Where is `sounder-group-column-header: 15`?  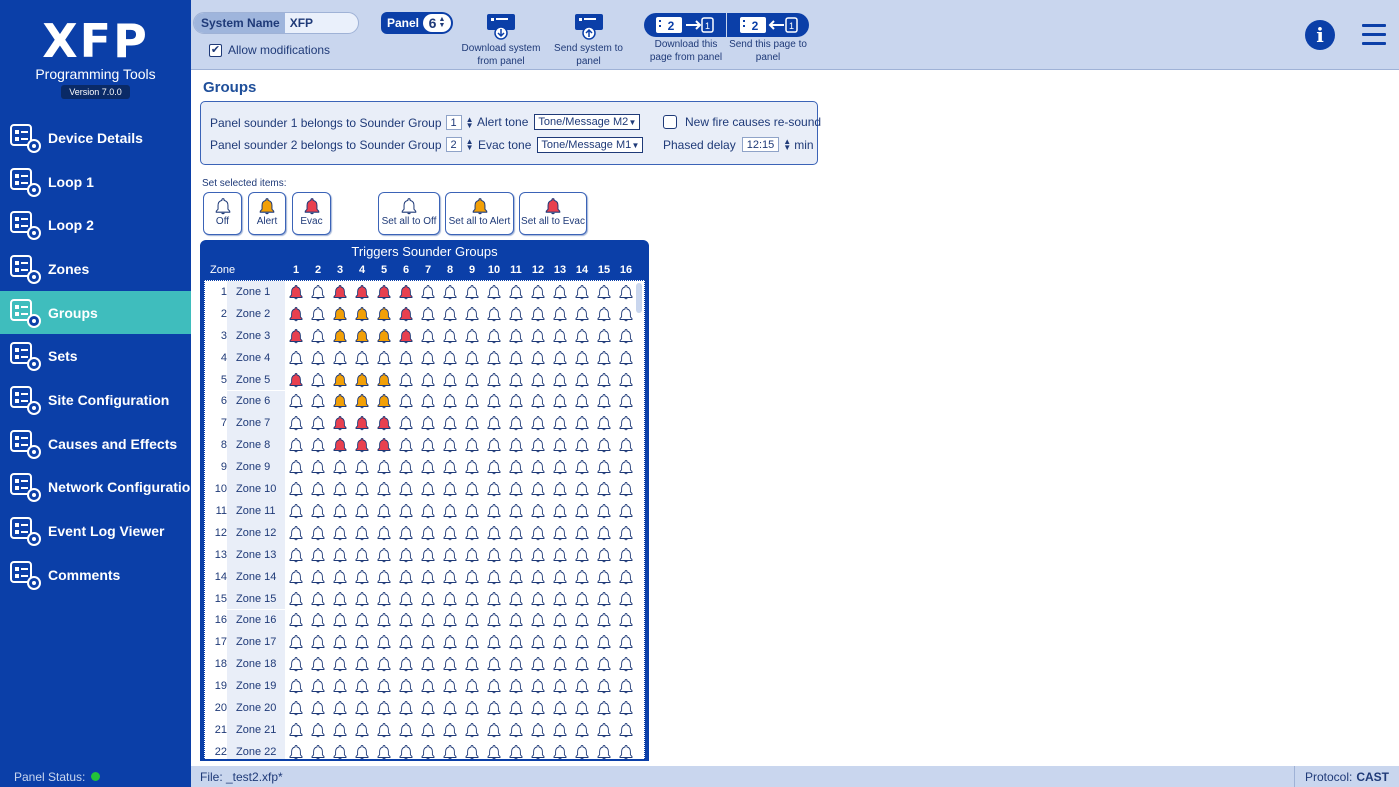
sounder-group-column-header: 15 is located at coordinates (604, 270).